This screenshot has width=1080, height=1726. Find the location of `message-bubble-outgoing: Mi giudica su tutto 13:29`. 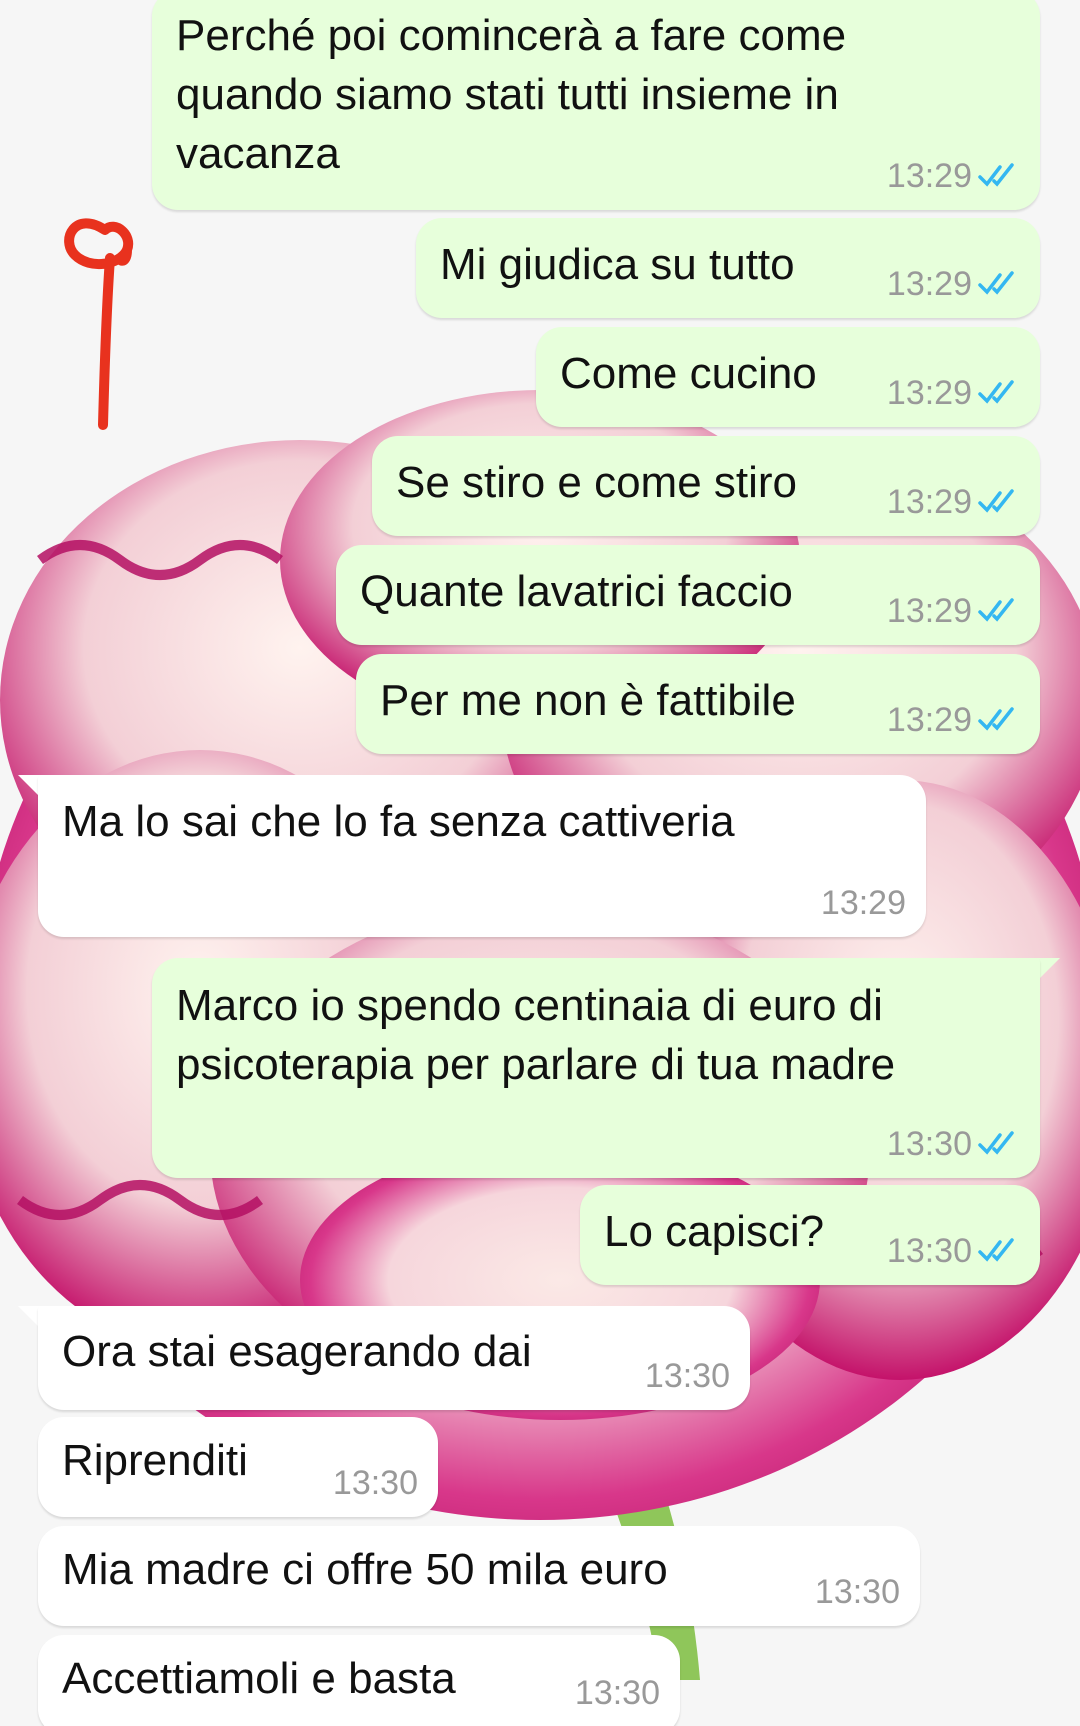

message-bubble-outgoing: Mi giudica su tutto 13:29 is located at coordinates (728, 268).